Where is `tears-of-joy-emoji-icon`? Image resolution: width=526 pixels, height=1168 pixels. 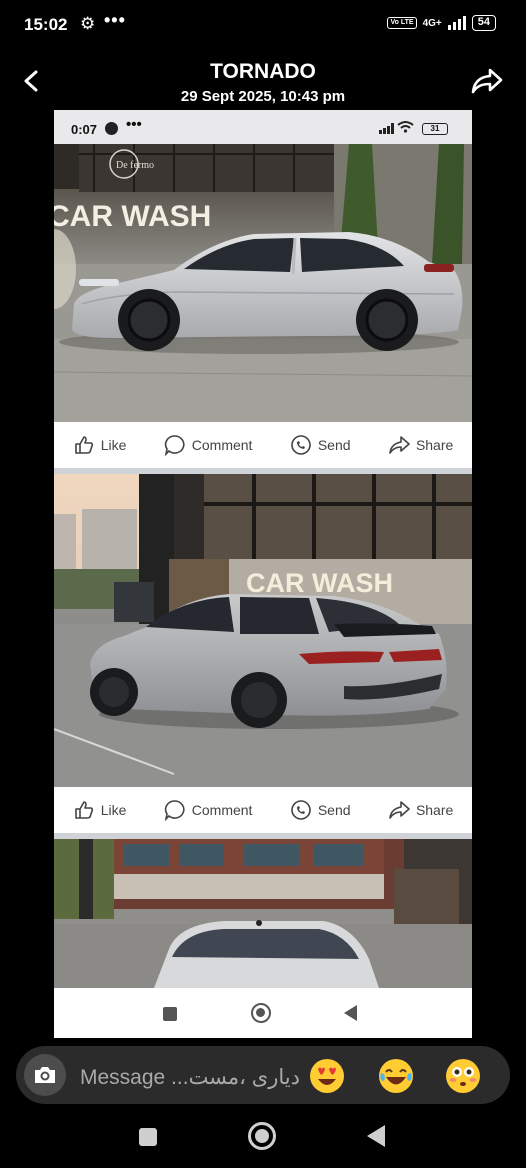
tears-of-joy-emoji-icon is located at coordinates (396, 1076).